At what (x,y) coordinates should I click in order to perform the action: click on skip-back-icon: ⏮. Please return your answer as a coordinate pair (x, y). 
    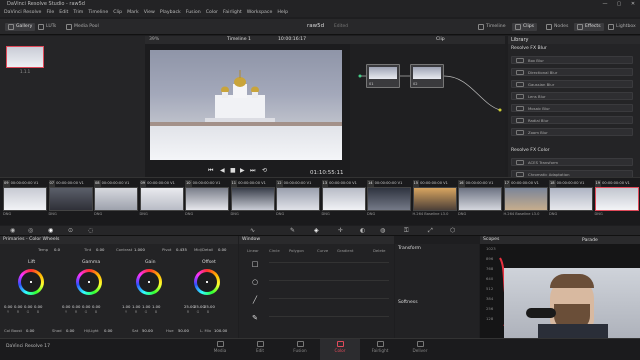
    Looking at the image, I should click on (210, 171).